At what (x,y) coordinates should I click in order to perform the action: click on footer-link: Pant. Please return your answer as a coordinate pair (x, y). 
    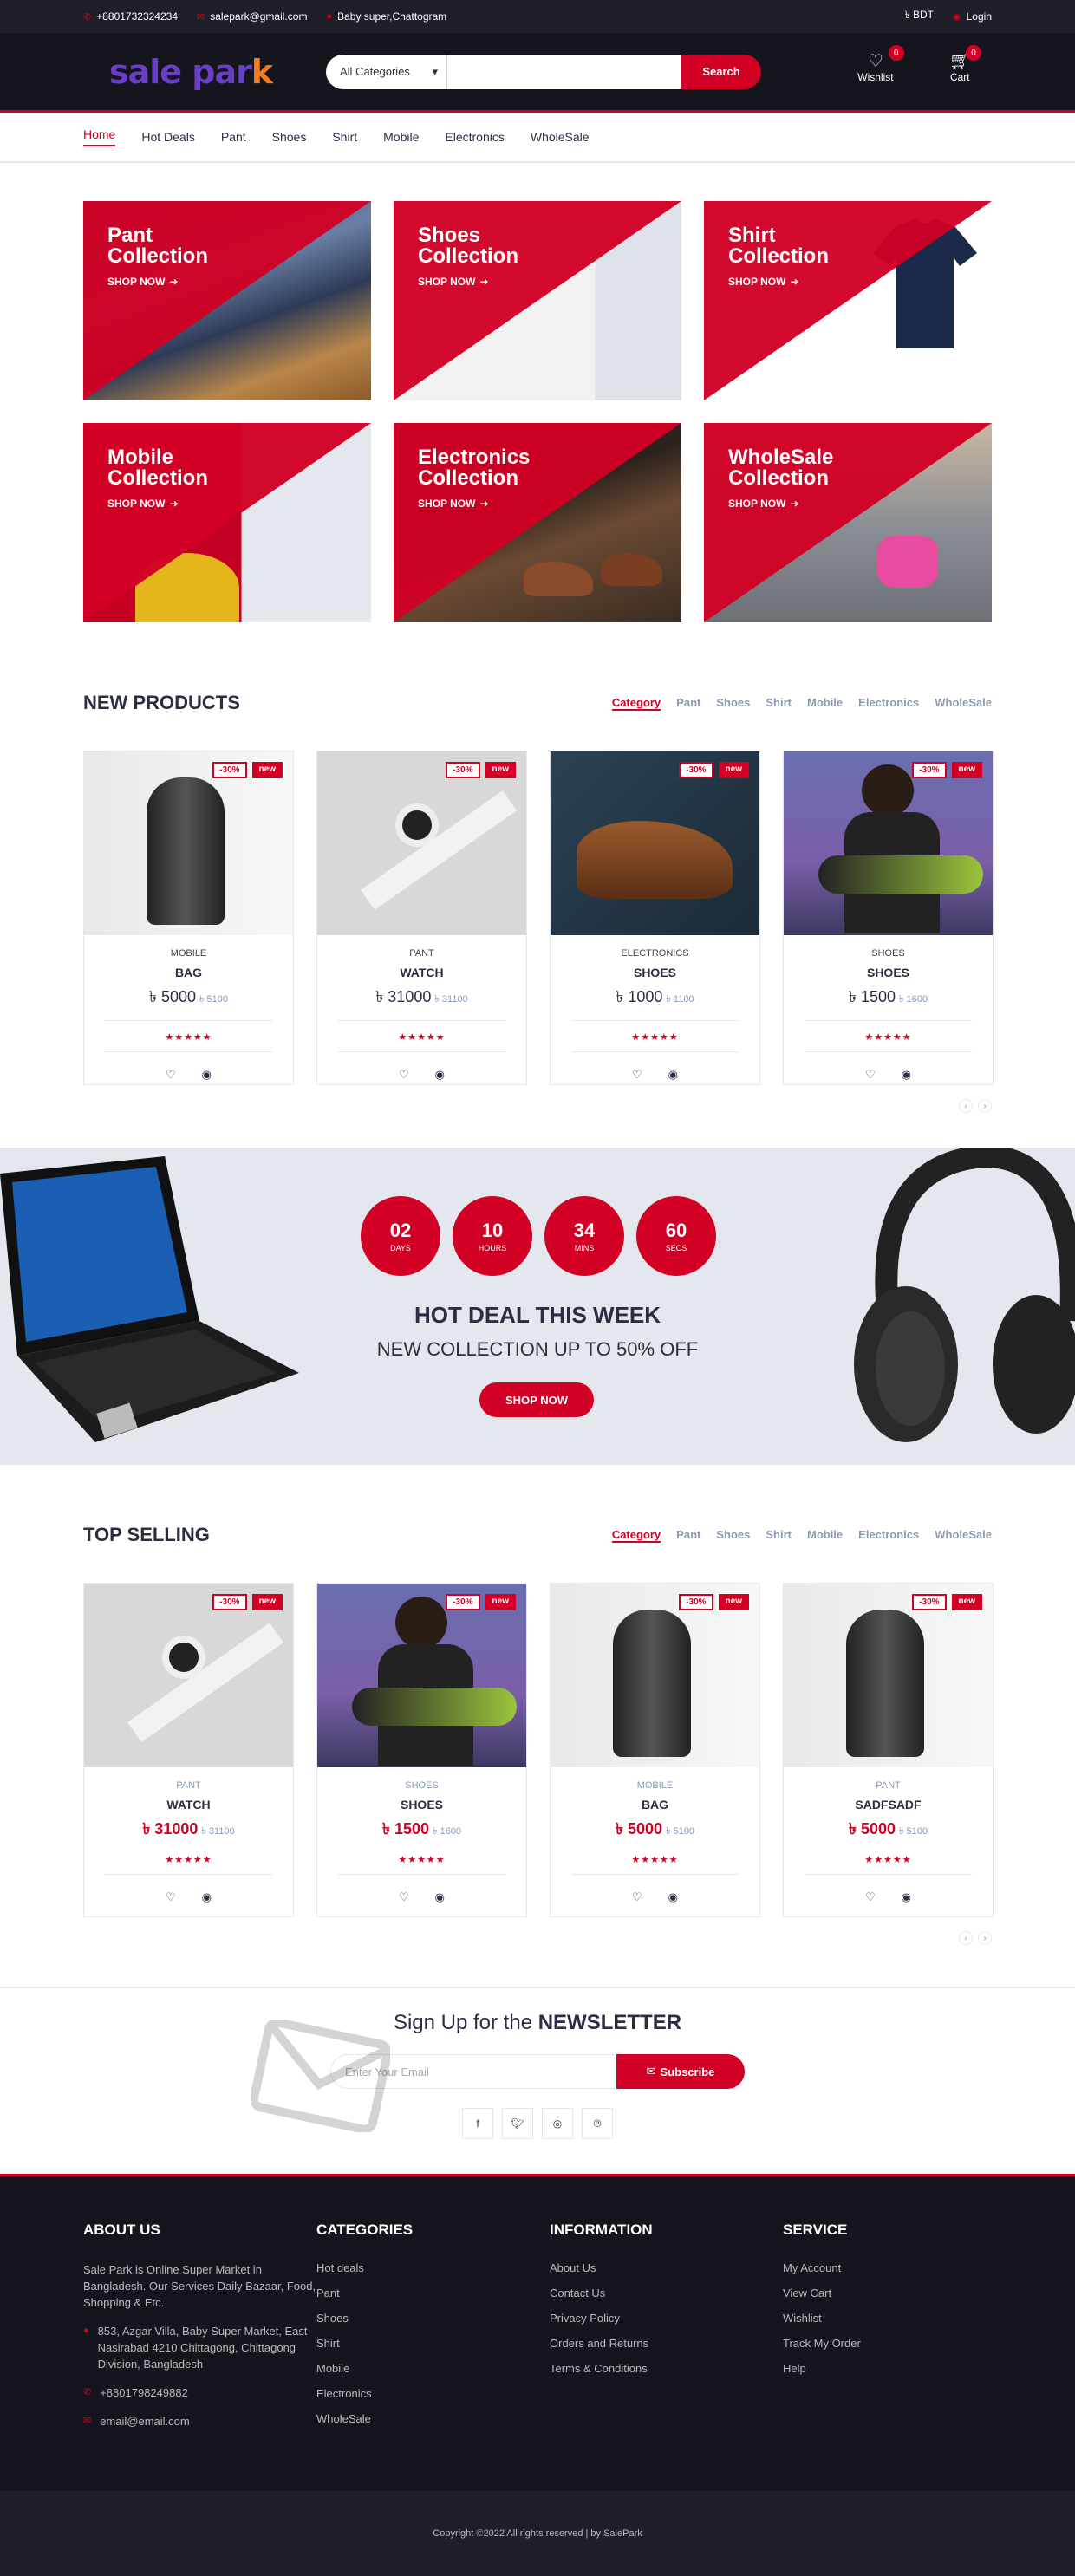
    Looking at the image, I should click on (433, 2293).